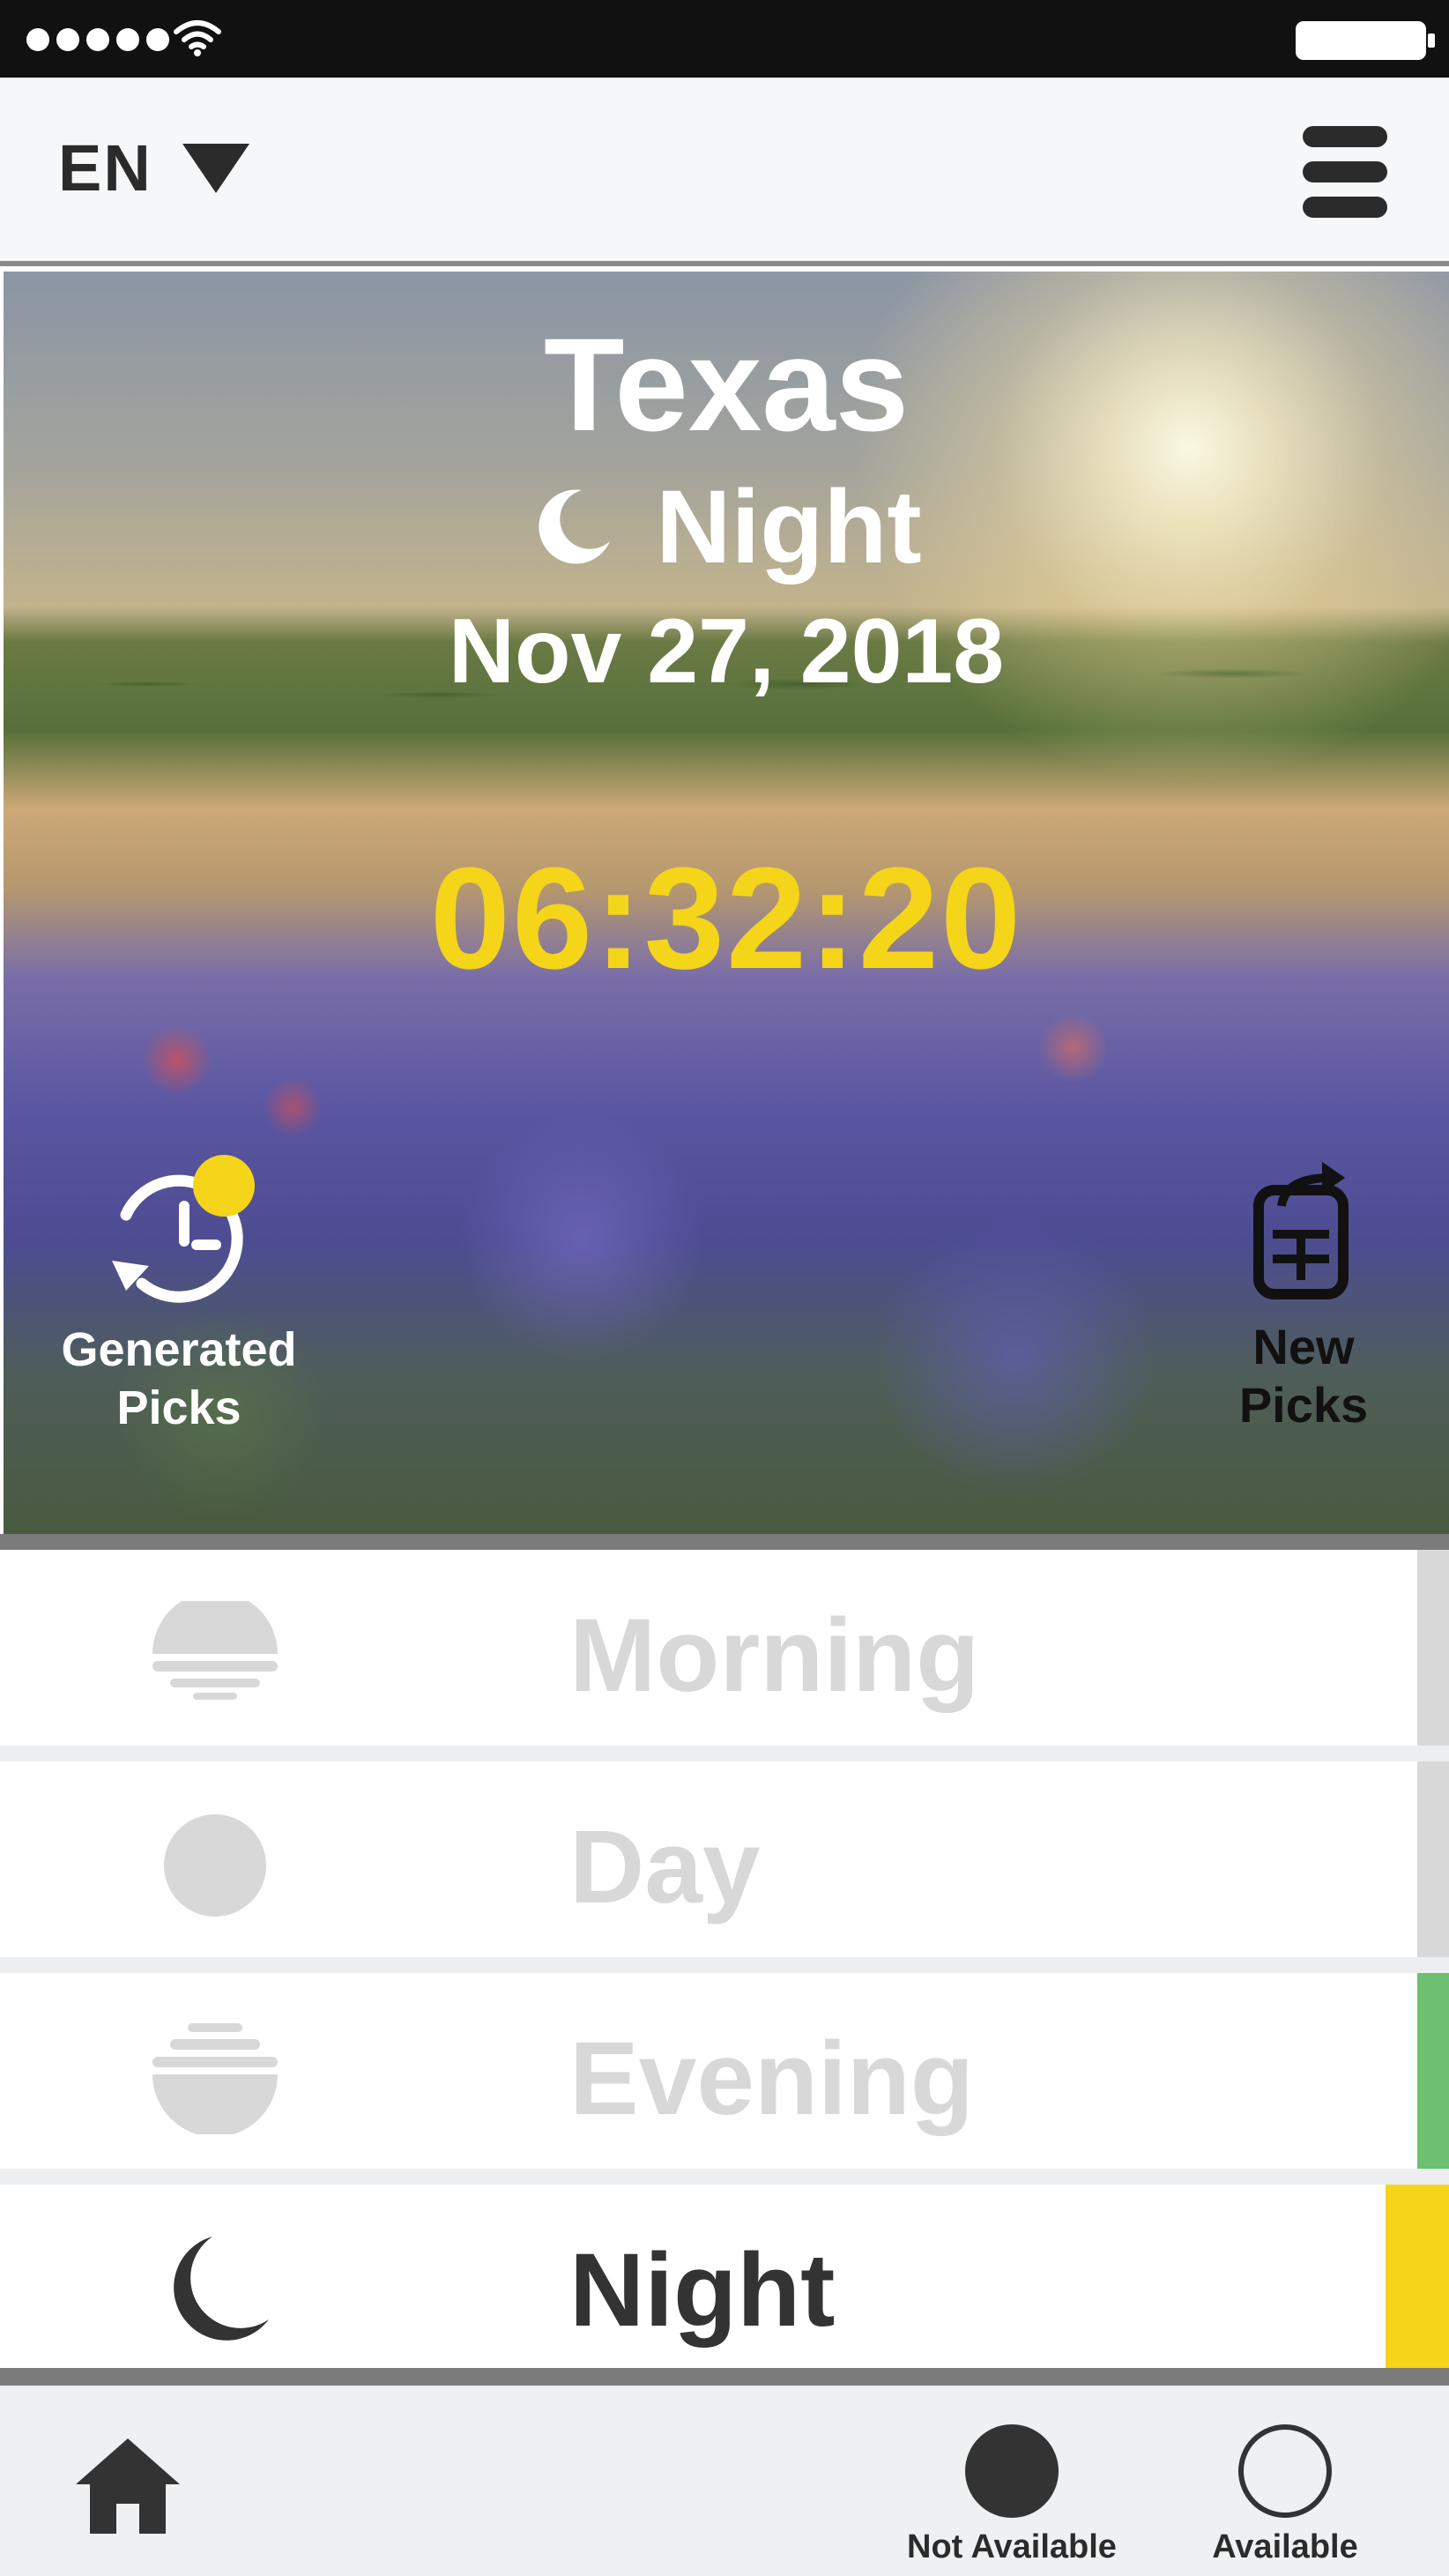 The height and width of the screenshot is (2576, 1449). I want to click on countdown-timer: 06:32:20, so click(726, 919).